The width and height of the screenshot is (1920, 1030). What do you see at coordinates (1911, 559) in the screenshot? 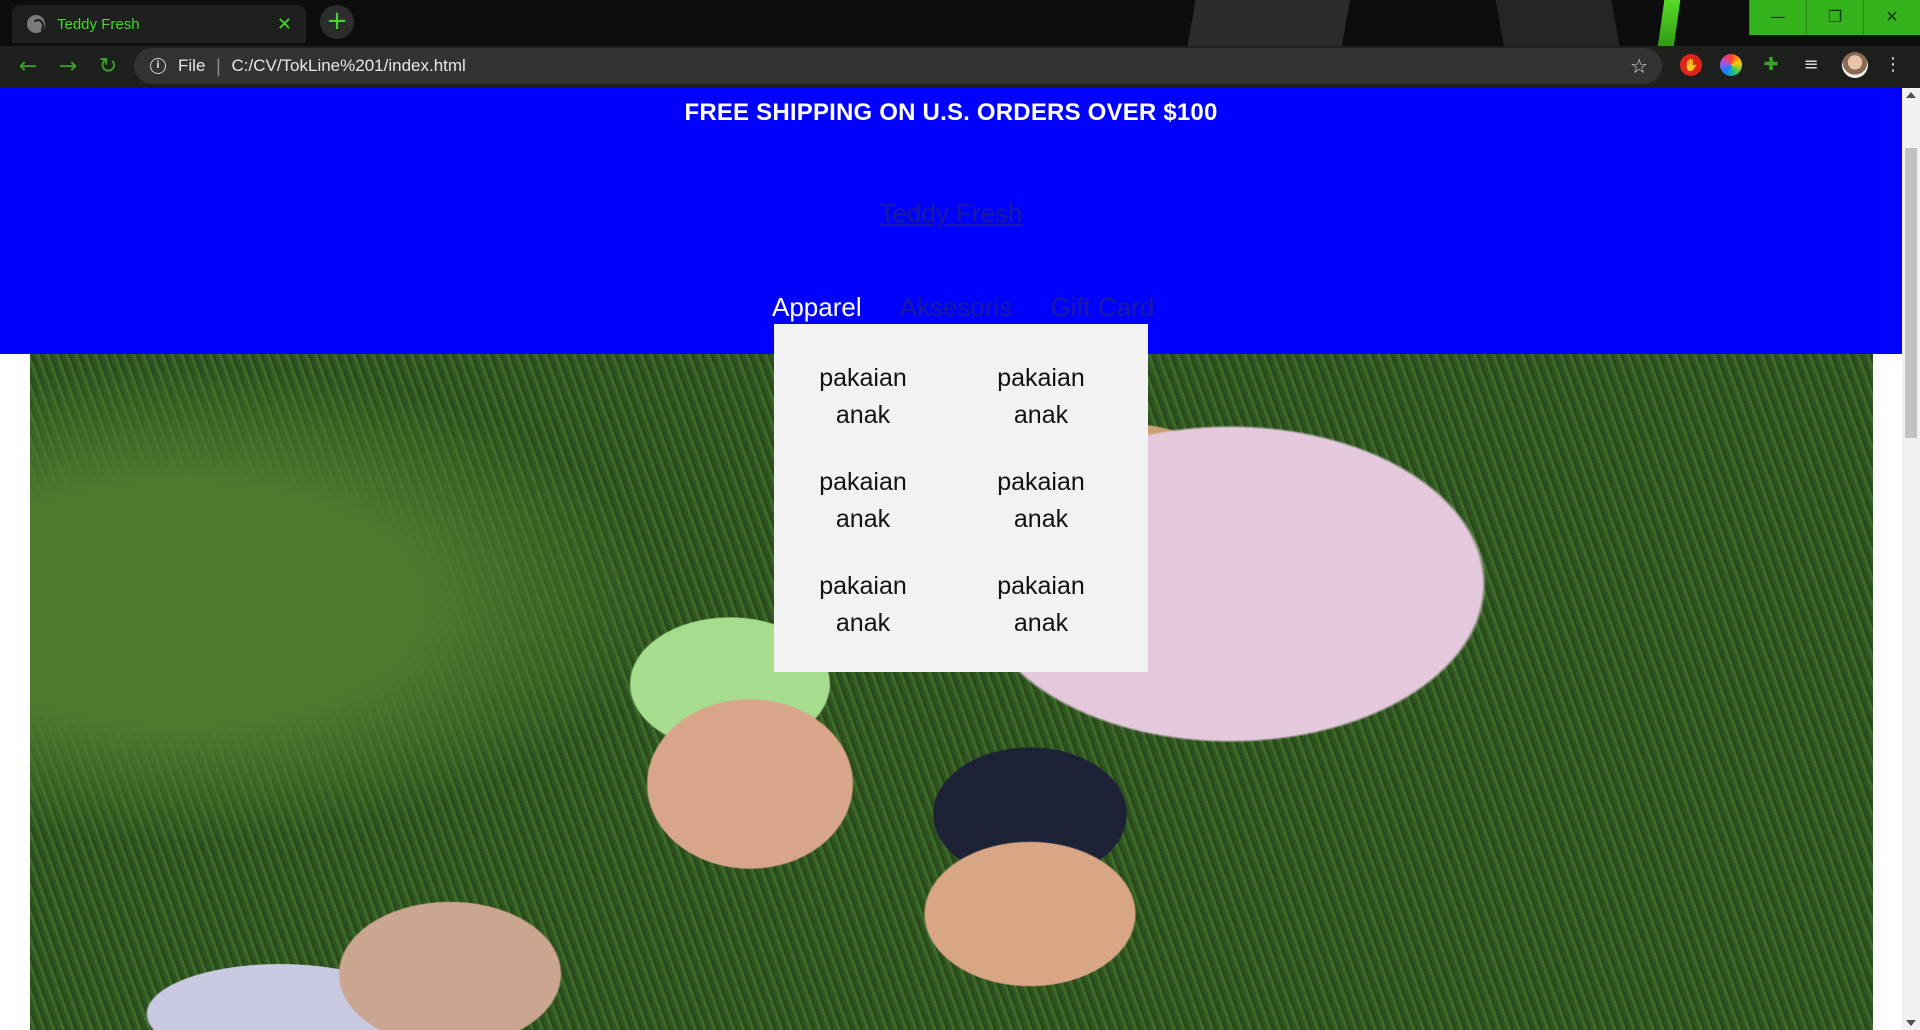
I see `vertical-scrollbar` at bounding box center [1911, 559].